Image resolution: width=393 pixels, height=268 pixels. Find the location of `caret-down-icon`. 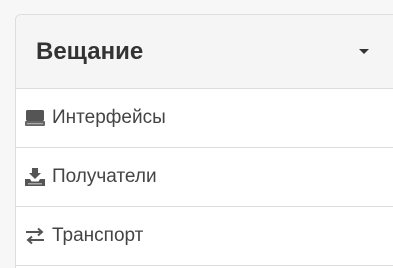

caret-down-icon is located at coordinates (364, 51).